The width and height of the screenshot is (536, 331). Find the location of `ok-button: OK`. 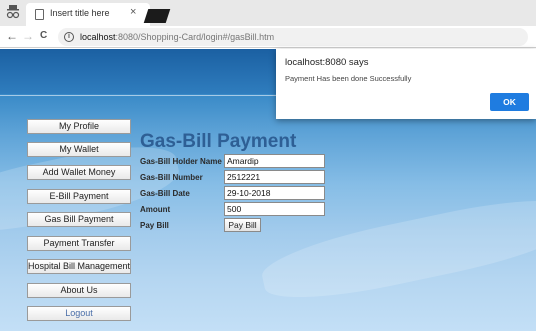

ok-button: OK is located at coordinates (509, 102).